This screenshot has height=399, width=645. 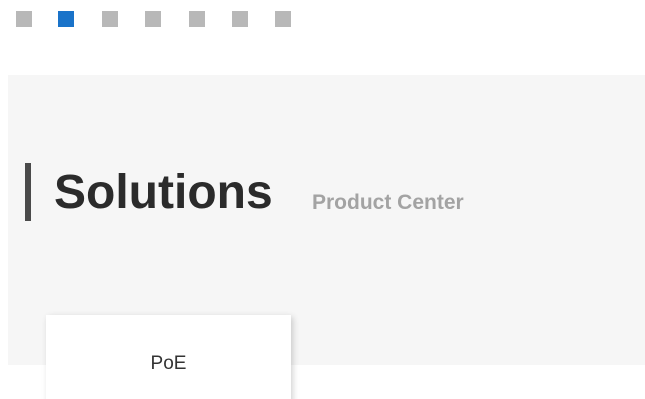 What do you see at coordinates (163, 192) in the screenshot?
I see `section-title: Solutions` at bounding box center [163, 192].